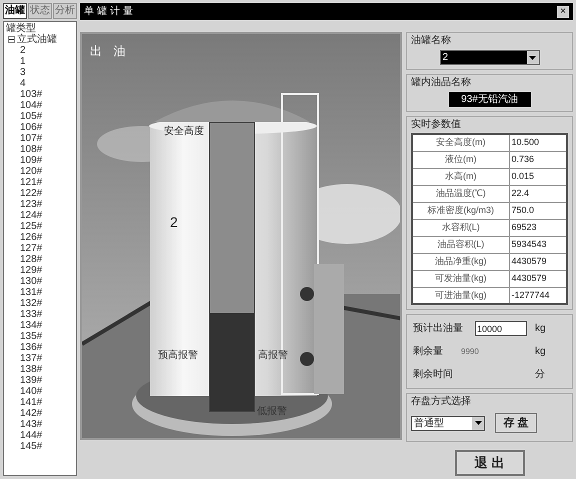 The height and width of the screenshot is (479, 576). I want to click on tree-item: 135#, so click(31, 336).